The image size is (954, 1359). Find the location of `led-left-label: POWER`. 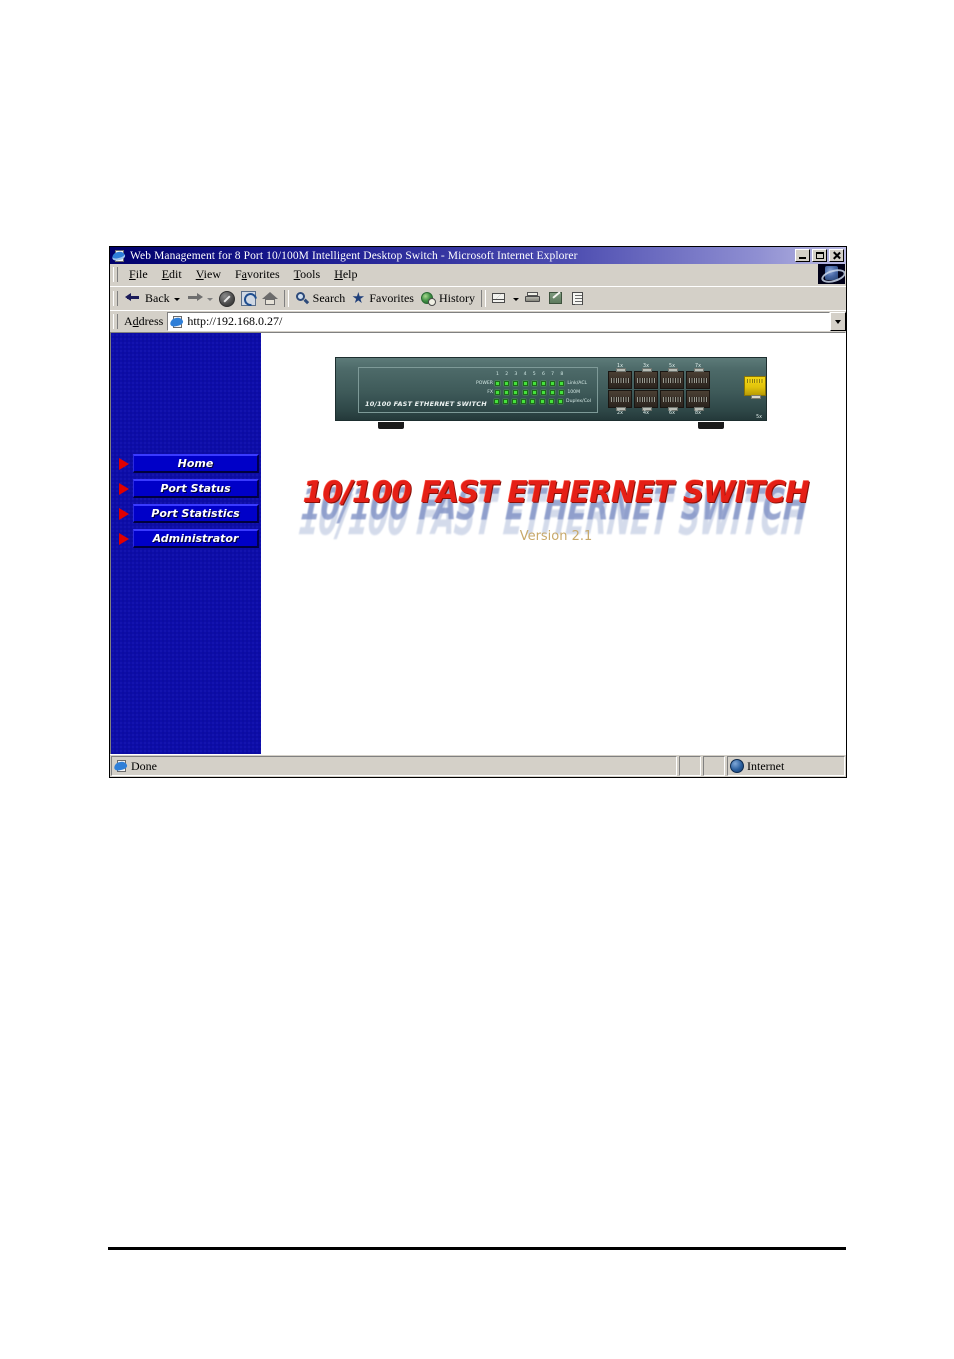

led-left-label: POWER is located at coordinates (484, 383).